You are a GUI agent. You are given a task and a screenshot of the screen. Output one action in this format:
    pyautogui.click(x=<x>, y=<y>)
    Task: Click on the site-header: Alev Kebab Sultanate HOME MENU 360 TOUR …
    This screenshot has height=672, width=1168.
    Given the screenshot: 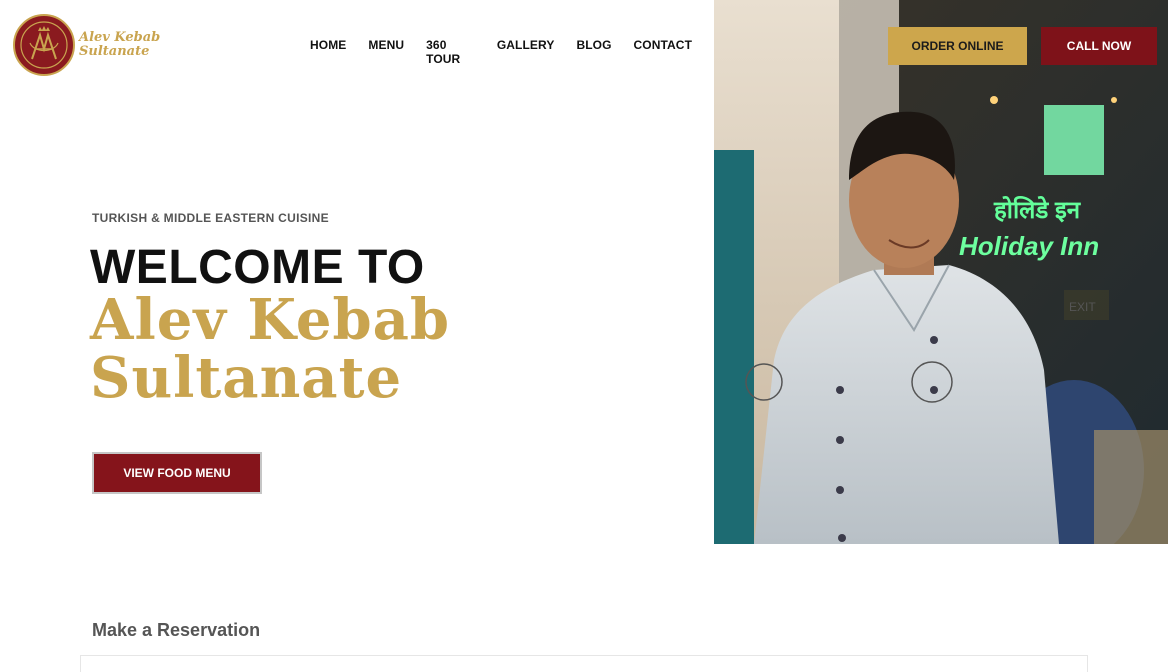 What is the action you would take?
    pyautogui.click(x=357, y=45)
    